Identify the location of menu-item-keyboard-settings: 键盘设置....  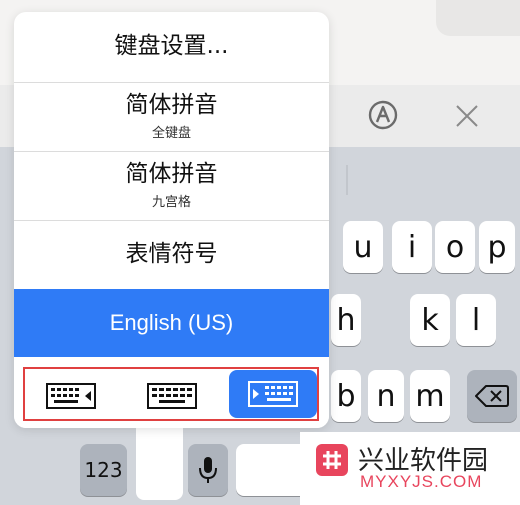
(171, 47).